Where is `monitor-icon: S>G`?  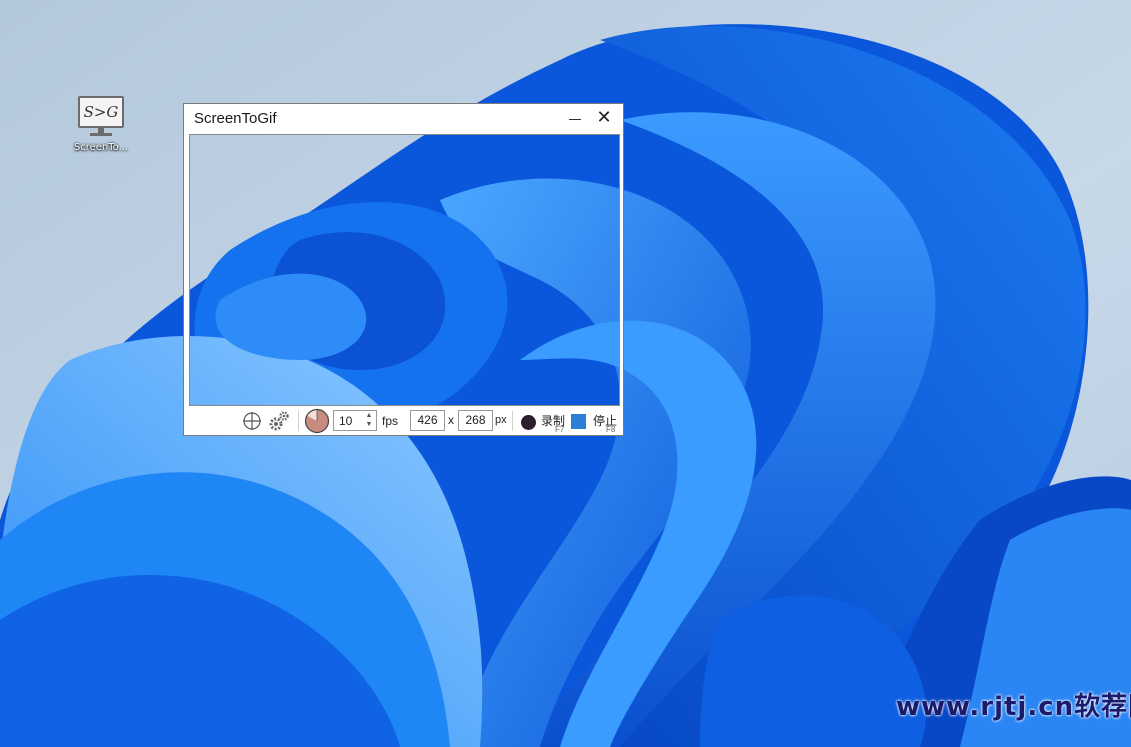 monitor-icon: S>G is located at coordinates (101, 112).